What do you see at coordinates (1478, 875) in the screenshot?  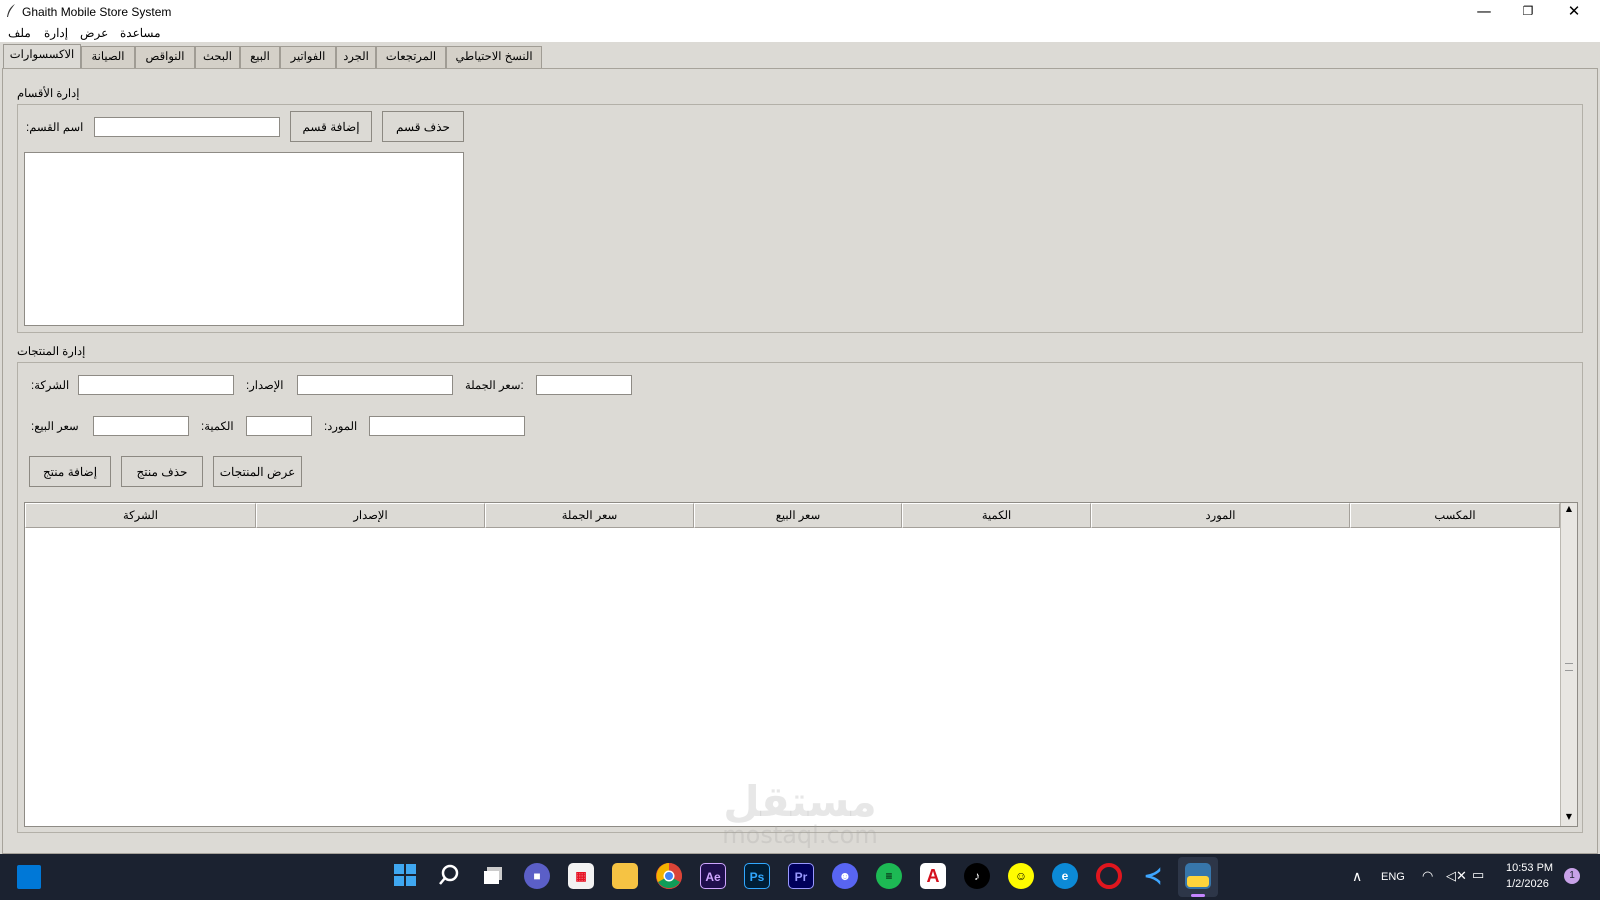 I see `battery-icon: ▭` at bounding box center [1478, 875].